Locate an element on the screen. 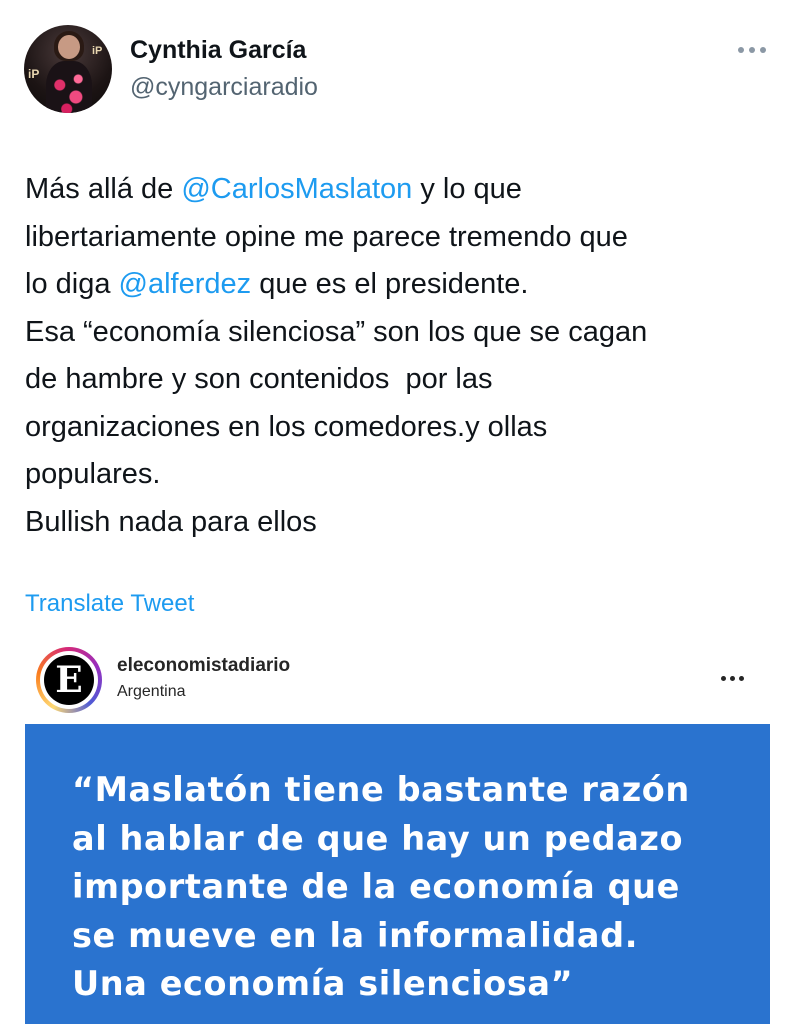 Image resolution: width=786 pixels, height=1024 pixels. author-avatar: iP iP is located at coordinates (68, 69).